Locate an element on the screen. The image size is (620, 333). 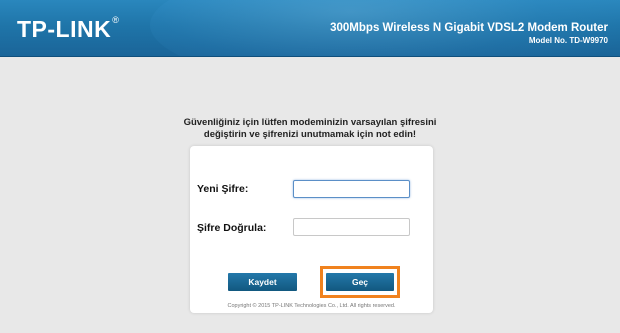
confirm-password-input is located at coordinates (351, 227).